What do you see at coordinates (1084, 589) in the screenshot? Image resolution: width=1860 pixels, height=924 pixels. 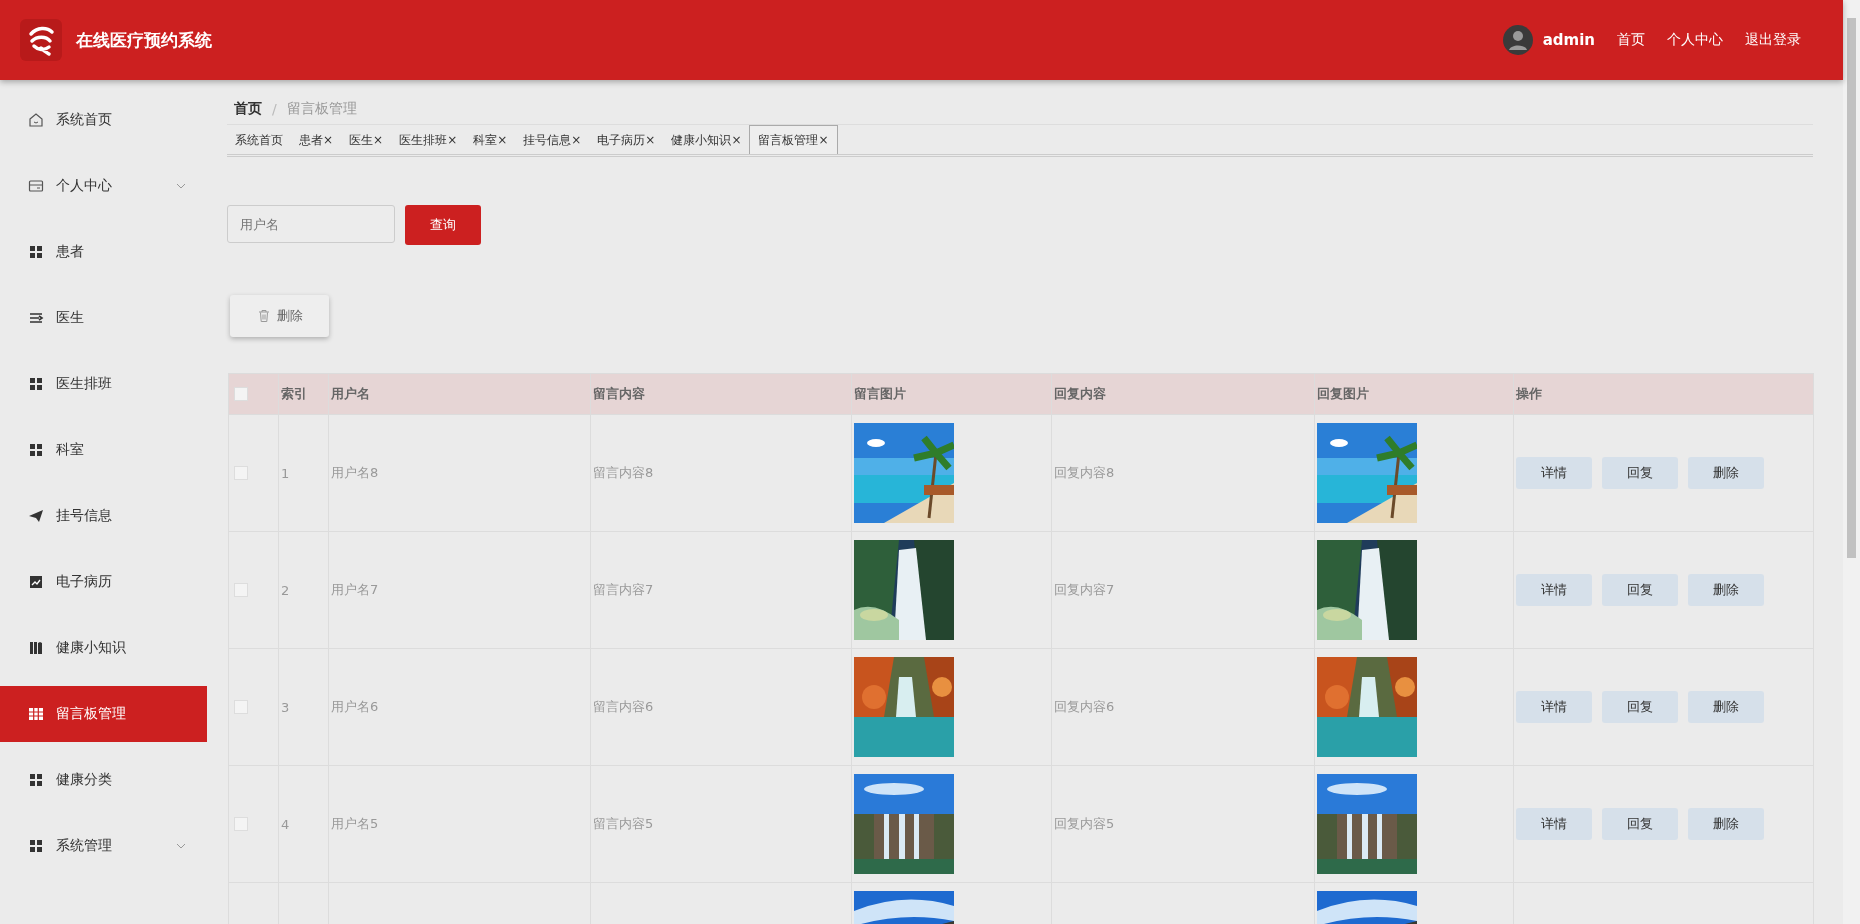 I see `table-cell: 回复内容7` at bounding box center [1084, 589].